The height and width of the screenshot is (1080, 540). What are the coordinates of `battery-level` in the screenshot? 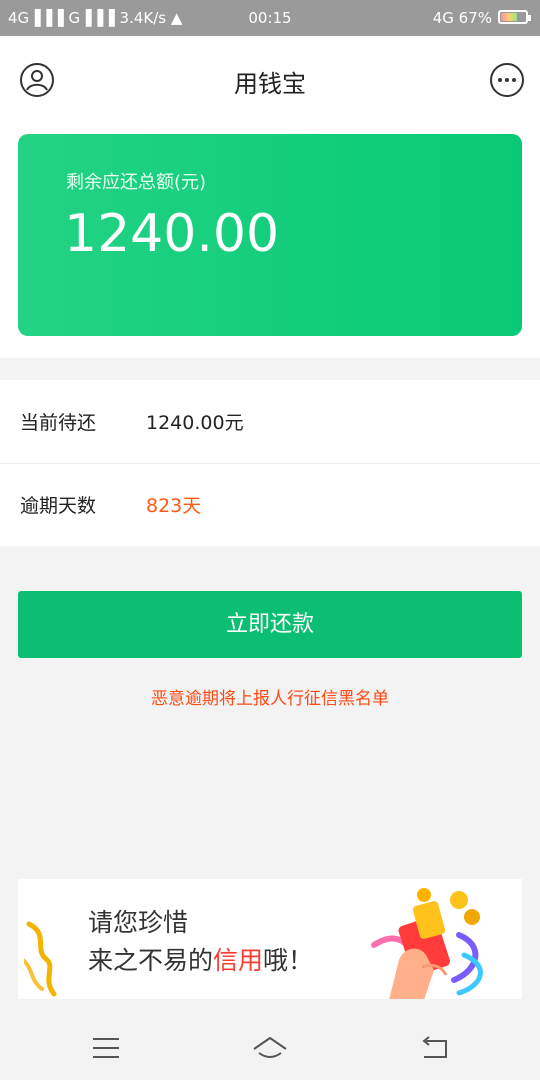 It's located at (509, 17).